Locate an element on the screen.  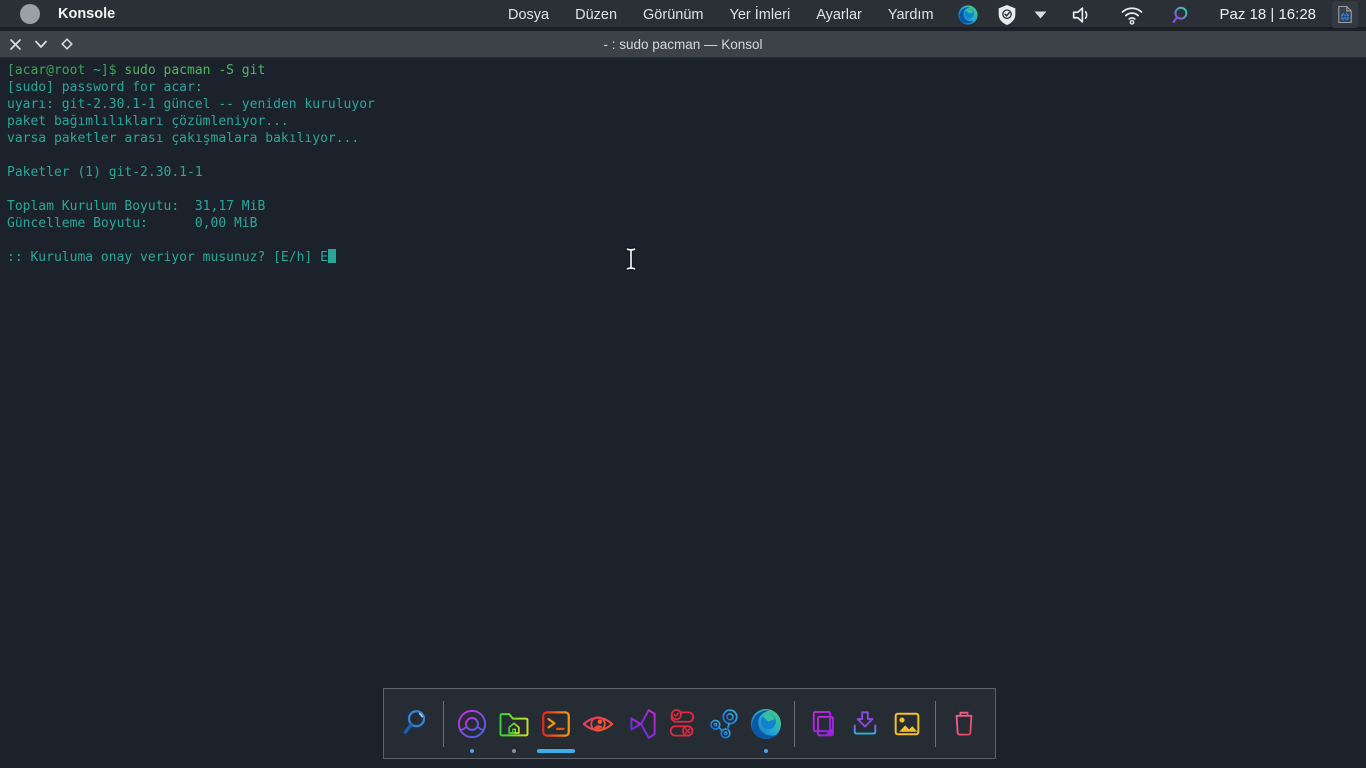
volume-icon is located at coordinates (1079, 14).